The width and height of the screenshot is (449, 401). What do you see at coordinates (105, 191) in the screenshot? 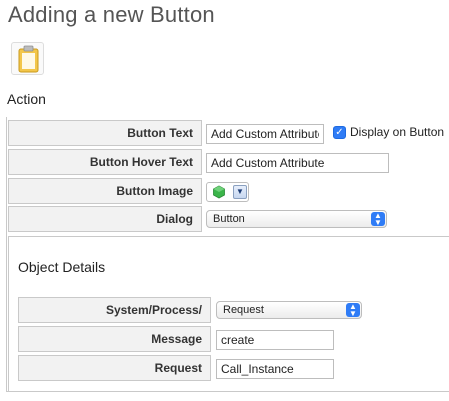
I see `button-image-label: Button Image` at bounding box center [105, 191].